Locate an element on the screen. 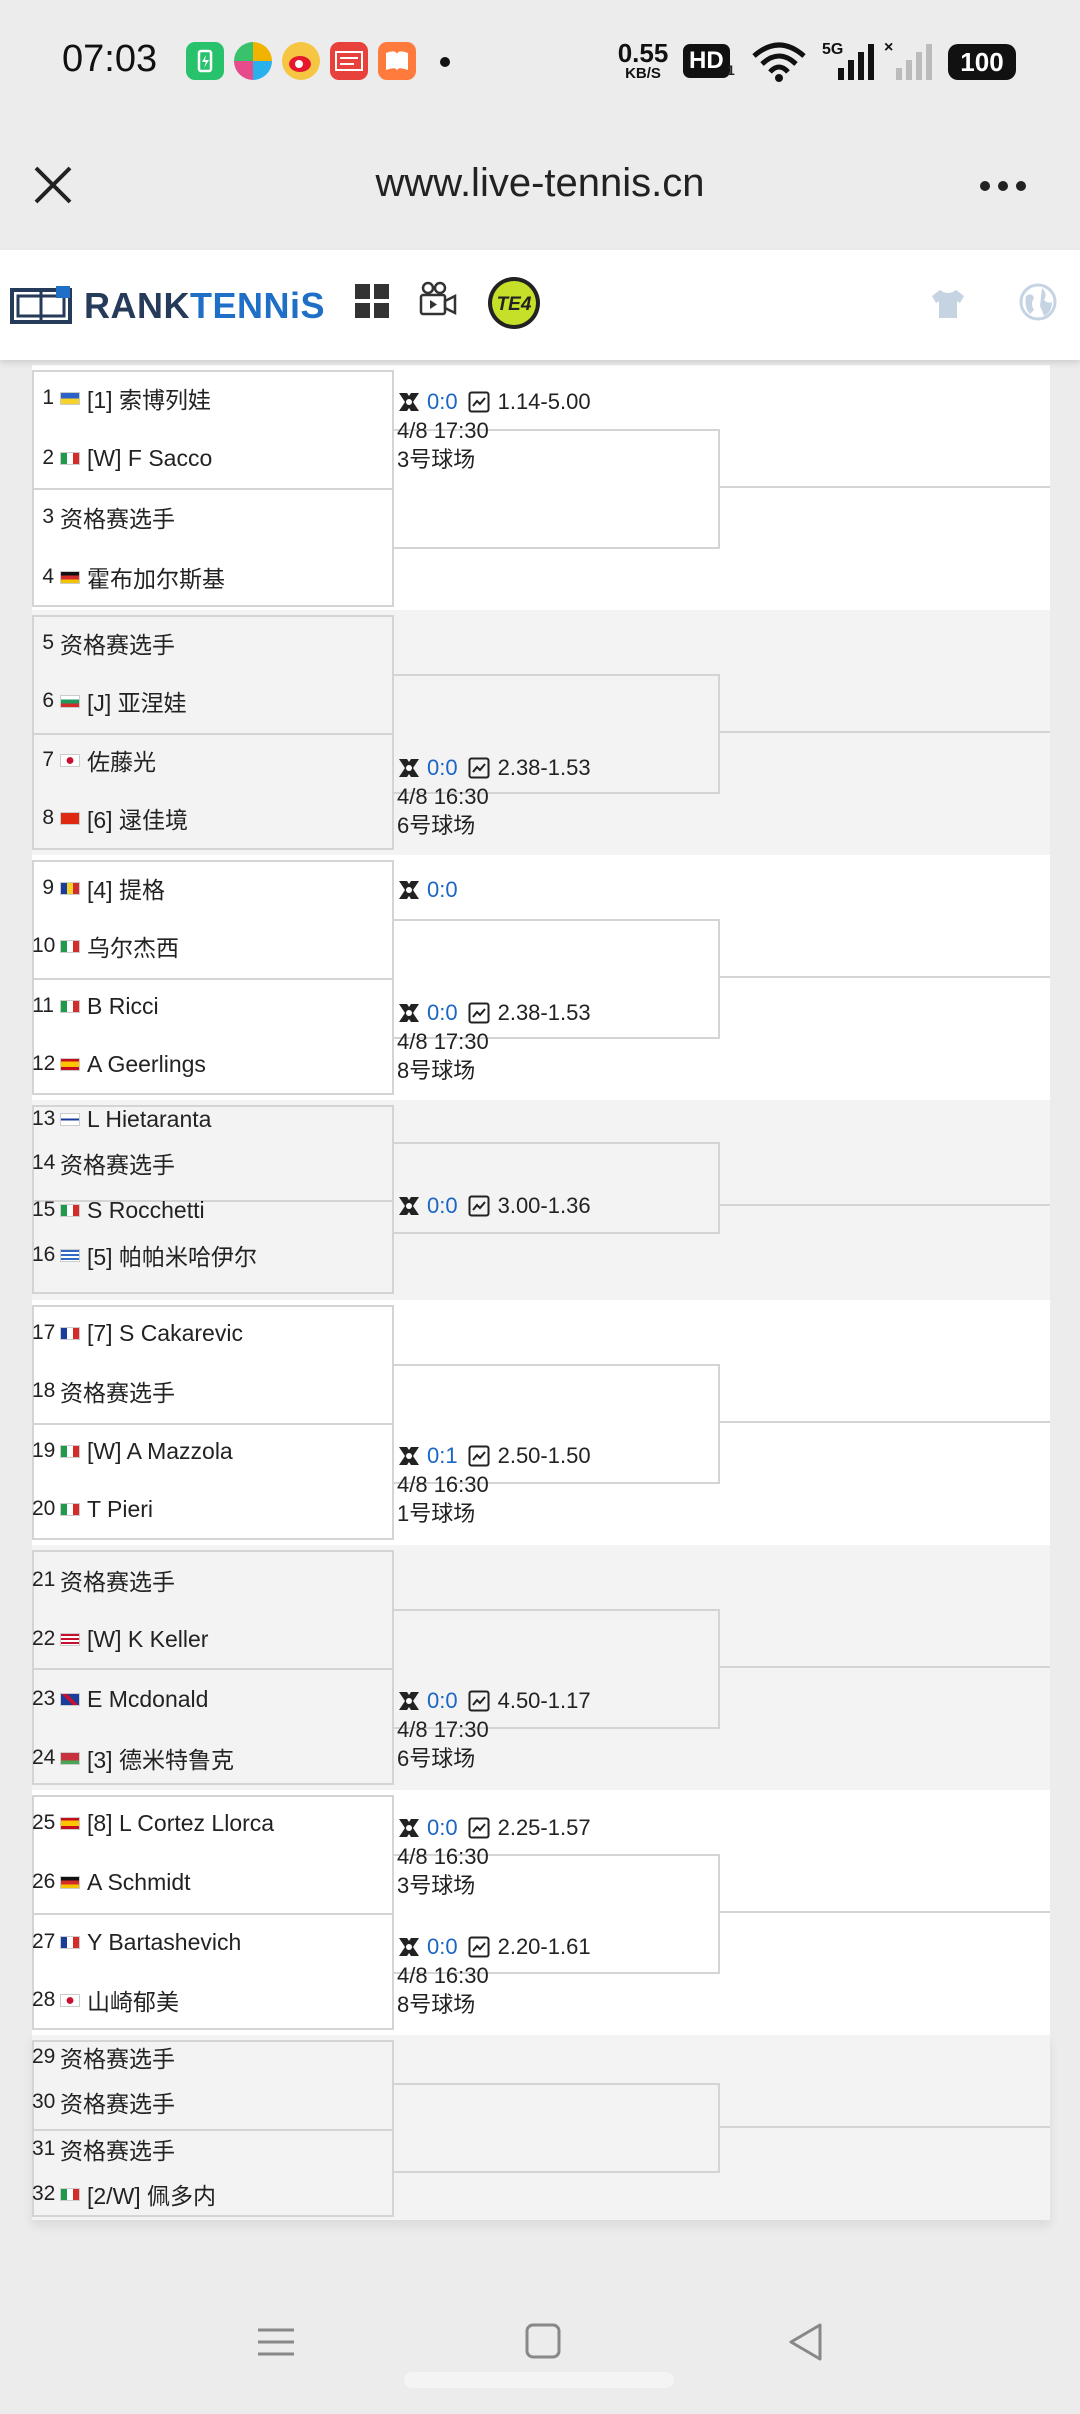  globe-icon is located at coordinates (1038, 302).